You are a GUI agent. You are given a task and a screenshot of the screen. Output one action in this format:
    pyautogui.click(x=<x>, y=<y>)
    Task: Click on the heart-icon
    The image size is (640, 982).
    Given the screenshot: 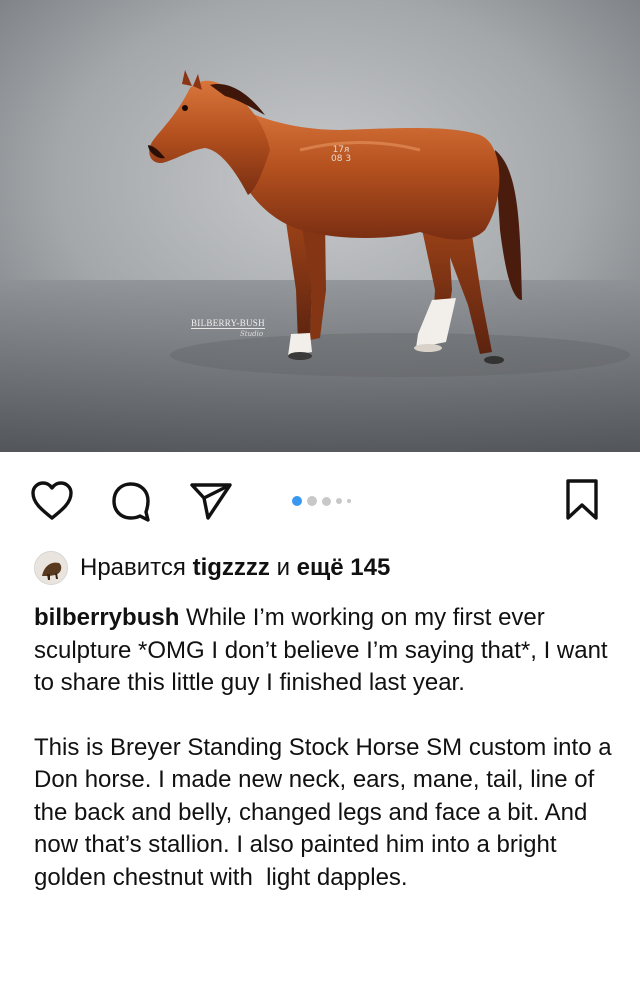 What is the action you would take?
    pyautogui.click(x=52, y=503)
    